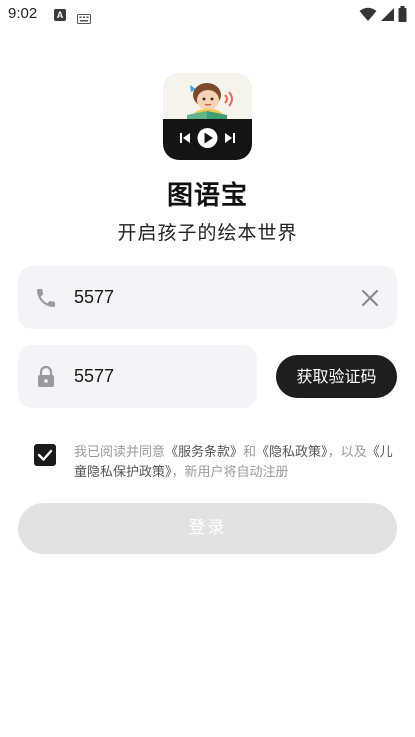 This screenshot has height=737, width=415. I want to click on status-icons, so click(383, 14).